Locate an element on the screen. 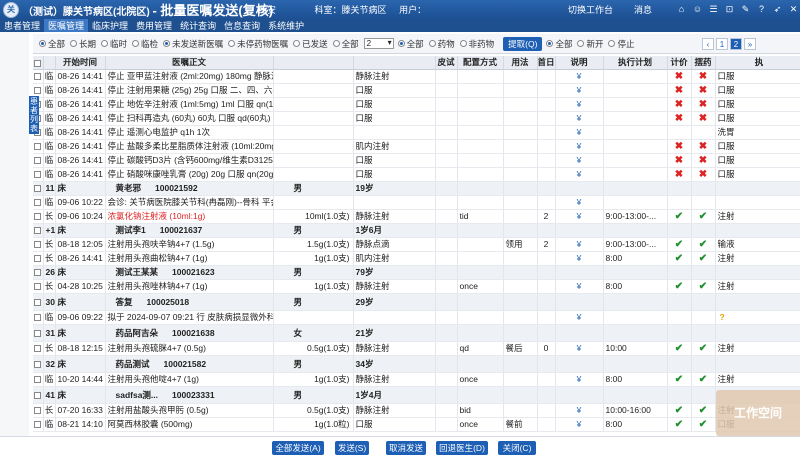 The width and height of the screenshot is (800, 460). category-radio: 非药物 is located at coordinates (476, 44).